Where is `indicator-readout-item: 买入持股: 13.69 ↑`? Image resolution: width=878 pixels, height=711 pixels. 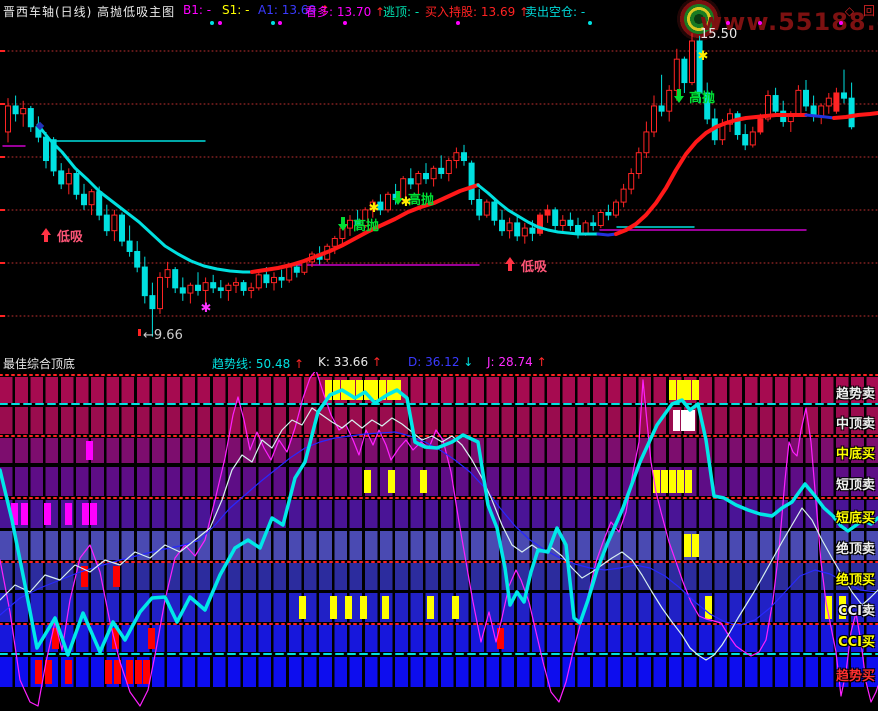 indicator-readout-item: 买入持股: 13.69 ↑ is located at coordinates (477, 12).